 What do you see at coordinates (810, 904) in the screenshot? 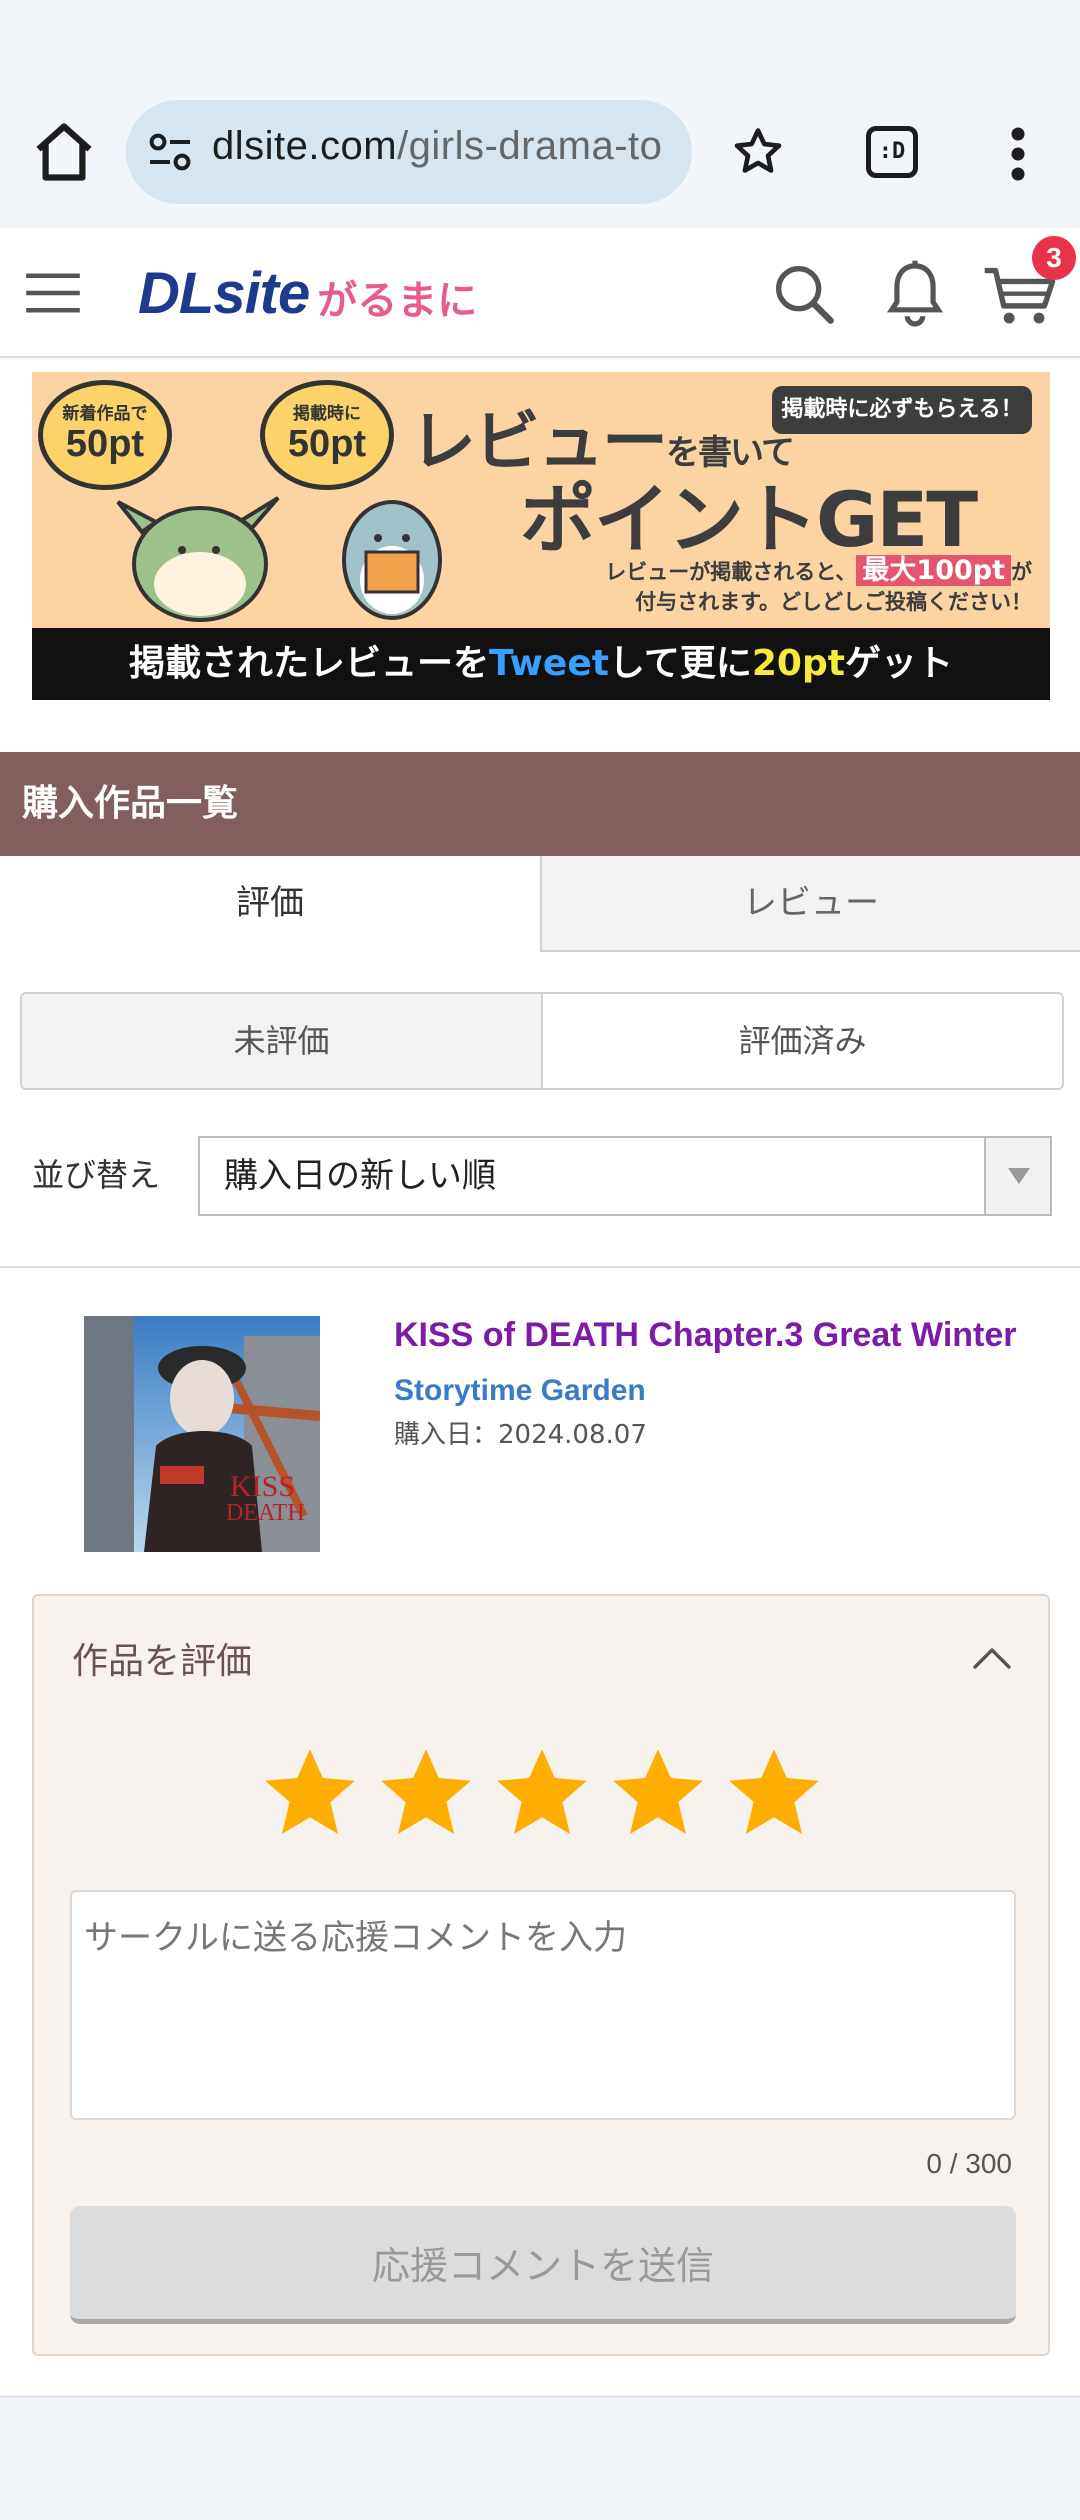
I see `tab-review: レビュー` at bounding box center [810, 904].